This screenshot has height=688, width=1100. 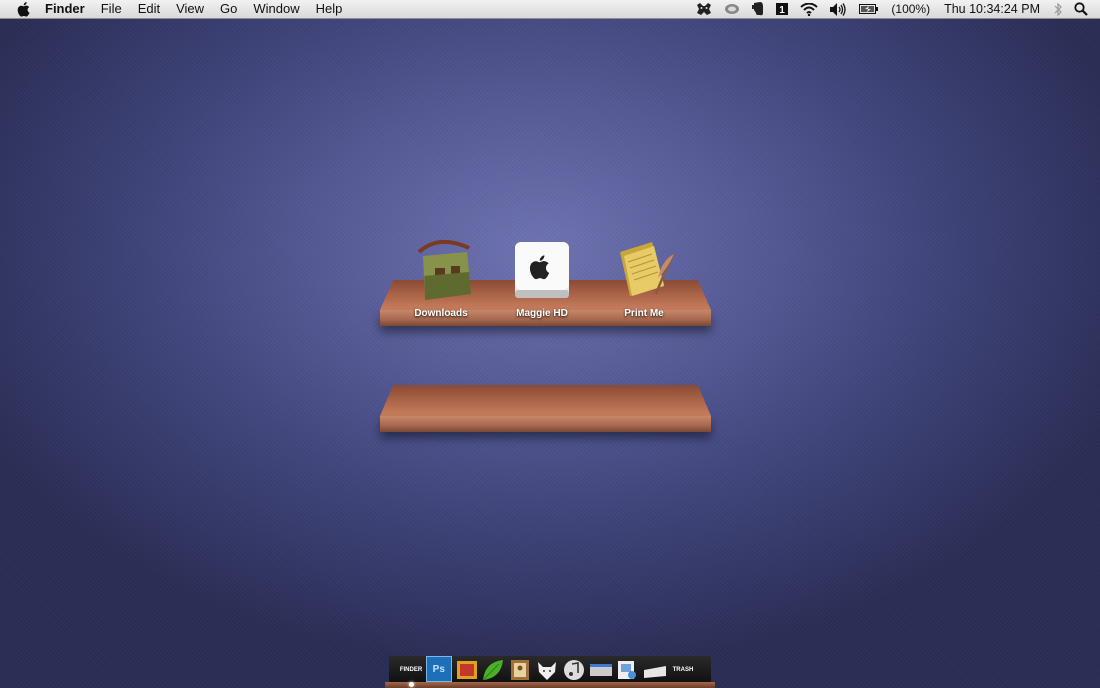 I want to click on bluetooth-icon, so click(x=1058, y=9).